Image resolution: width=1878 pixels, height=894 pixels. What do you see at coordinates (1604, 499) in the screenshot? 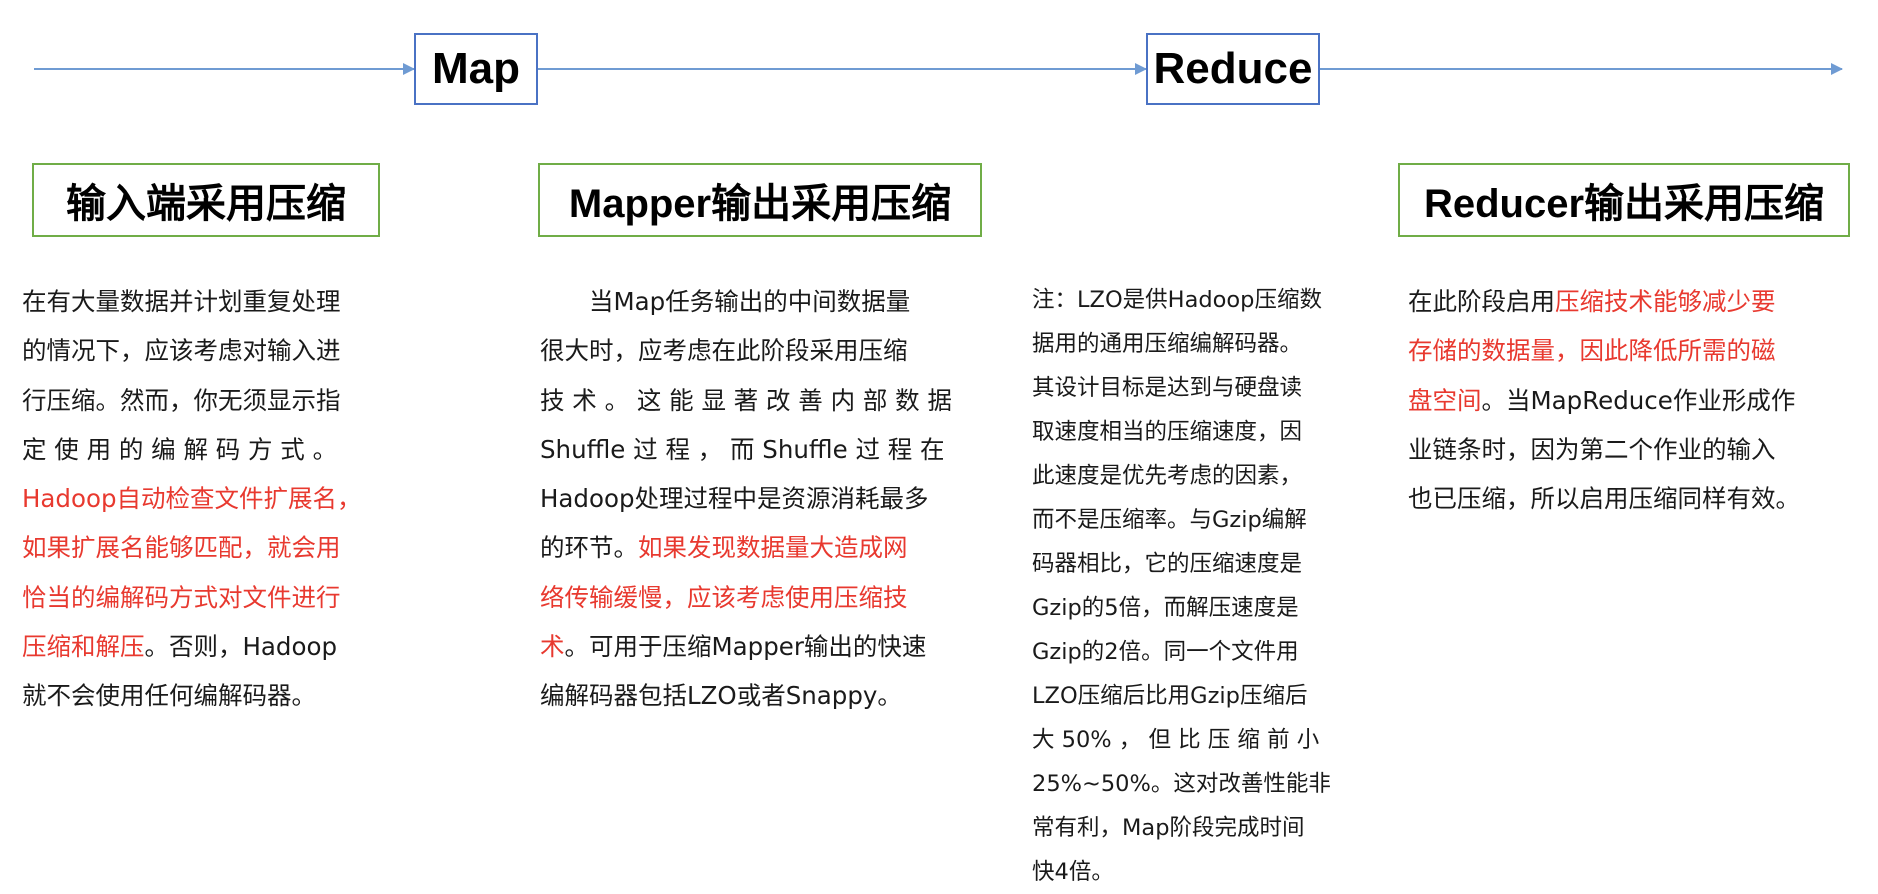
I see `text-segment: 也已压缩，所以启用压缩同样有效。` at bounding box center [1604, 499].